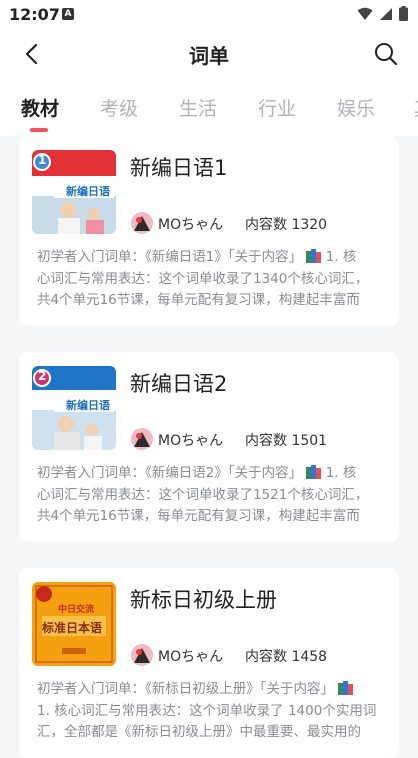 Image resolution: width=418 pixels, height=758 pixels. I want to click on tab-textbook: 教材, so click(40, 107).